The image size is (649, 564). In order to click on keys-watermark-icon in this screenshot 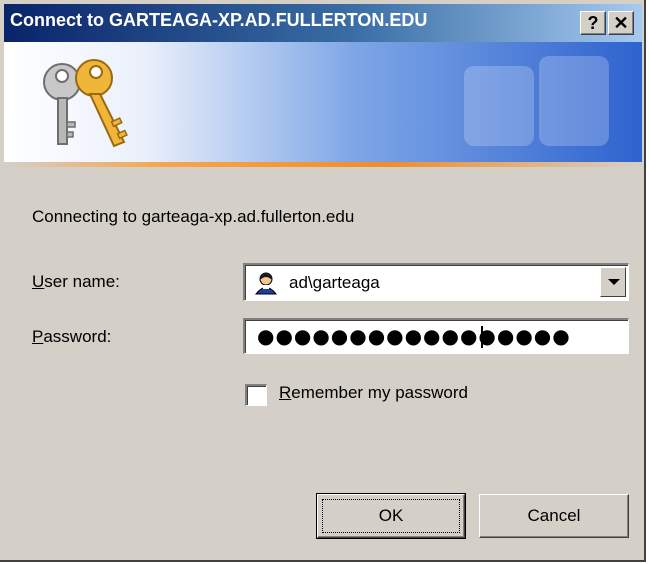, I will do `click(536, 101)`.